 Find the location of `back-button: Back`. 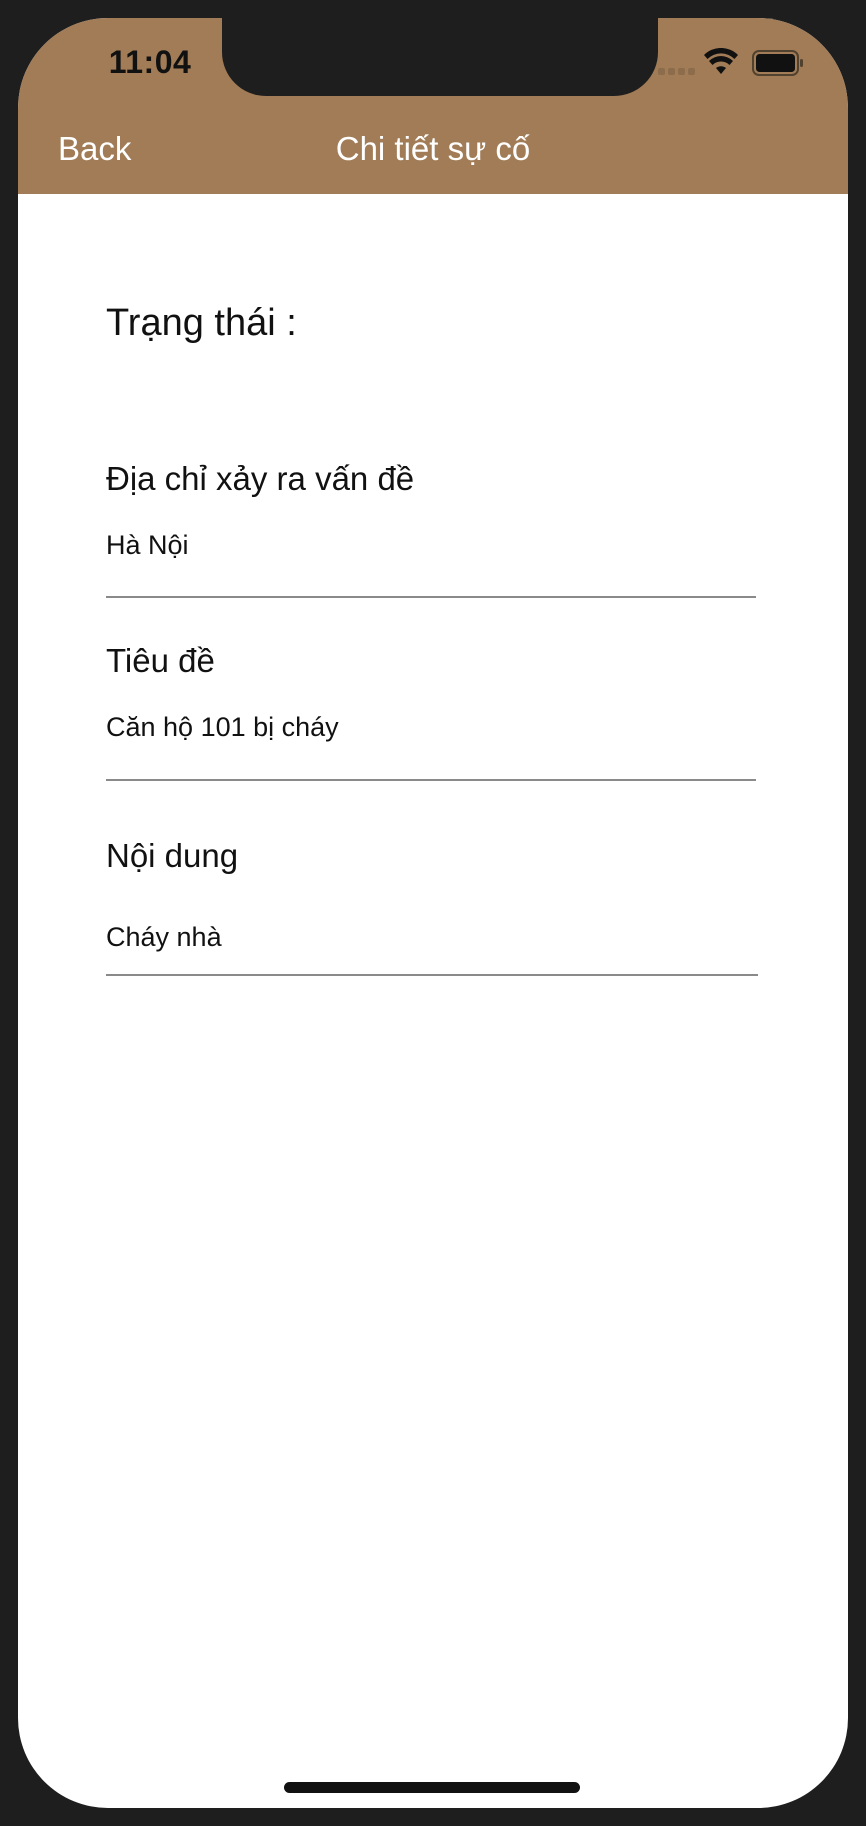

back-button: Back is located at coordinates (94, 149).